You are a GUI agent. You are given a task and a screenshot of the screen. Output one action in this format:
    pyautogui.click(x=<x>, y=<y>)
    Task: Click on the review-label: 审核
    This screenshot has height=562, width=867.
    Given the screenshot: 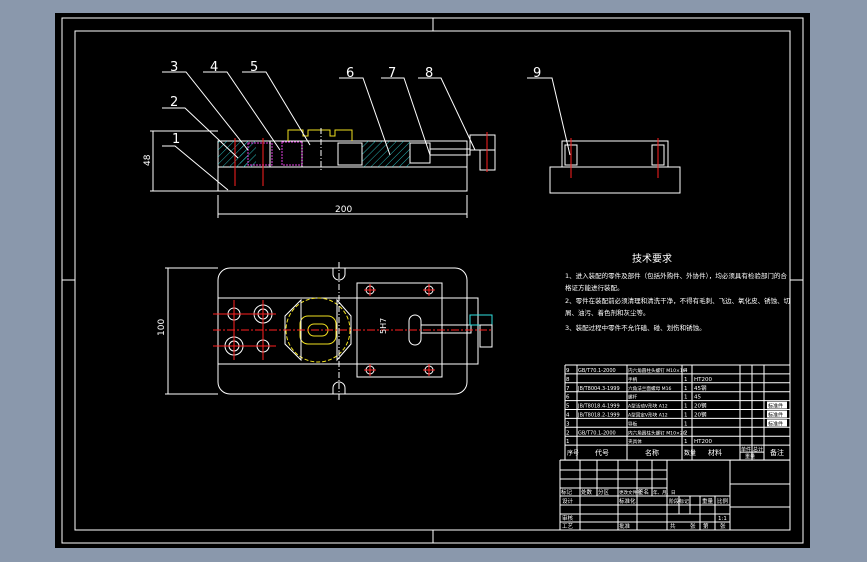 What is the action you would take?
    pyautogui.click(x=568, y=518)
    